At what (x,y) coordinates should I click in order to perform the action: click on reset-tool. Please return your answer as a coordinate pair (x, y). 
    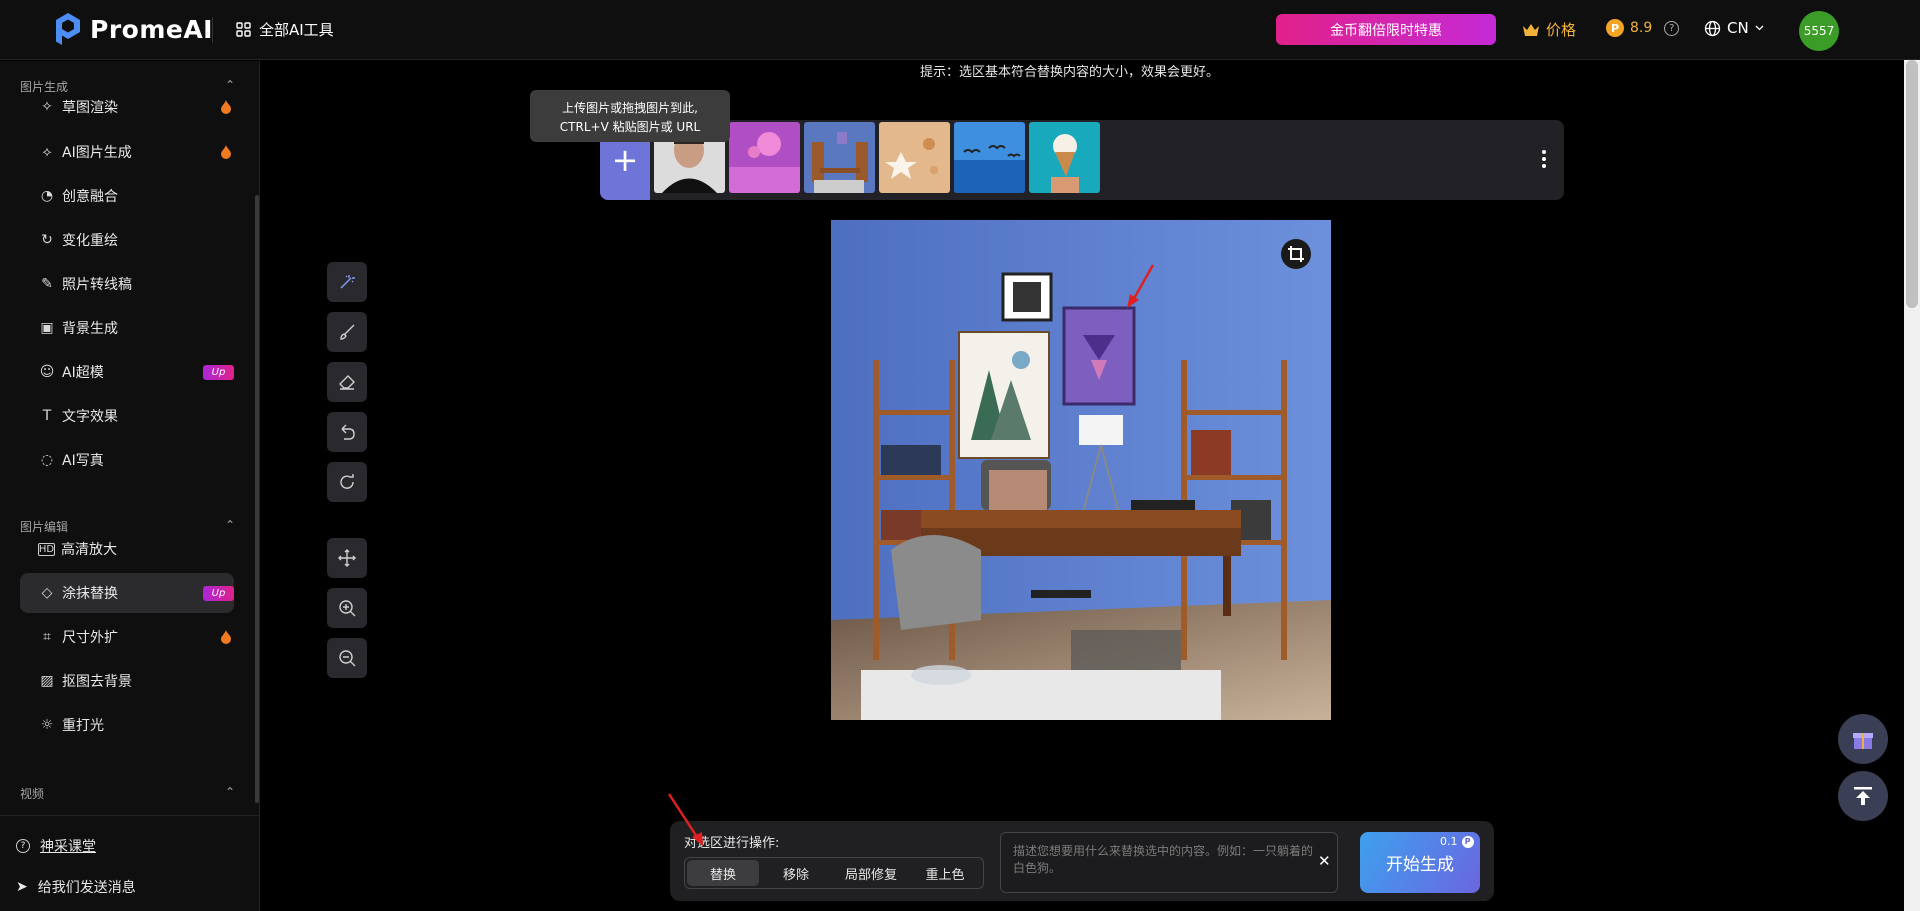
    Looking at the image, I should click on (347, 482).